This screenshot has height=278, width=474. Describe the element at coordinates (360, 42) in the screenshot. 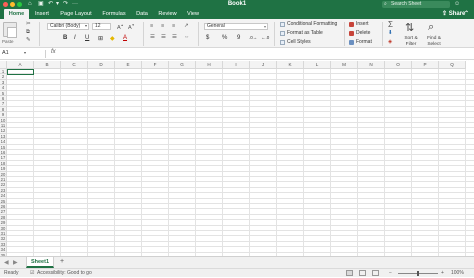

I see `format-cells-button: Format` at that location.